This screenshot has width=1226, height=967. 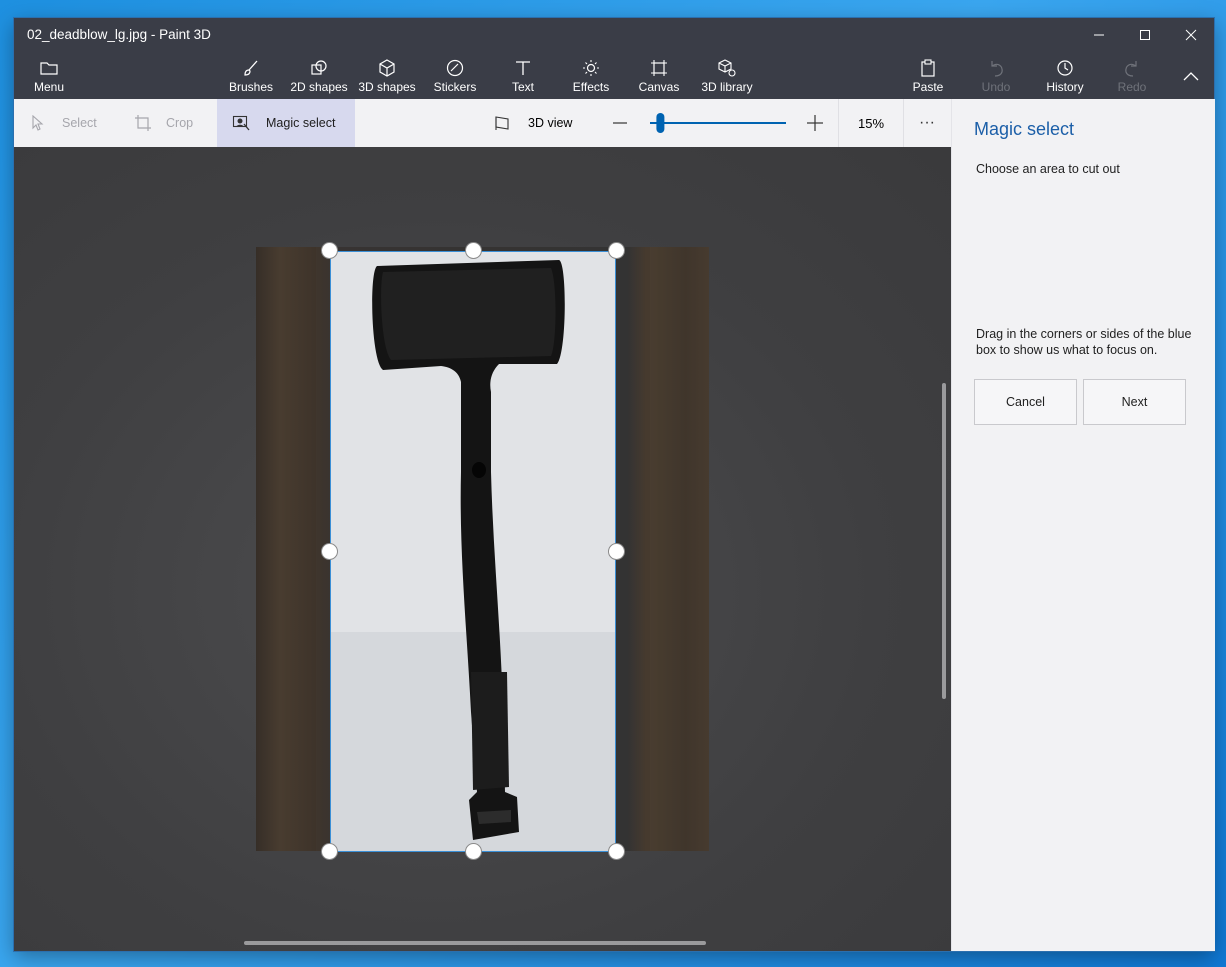 What do you see at coordinates (523, 68) in the screenshot?
I see `text-icon` at bounding box center [523, 68].